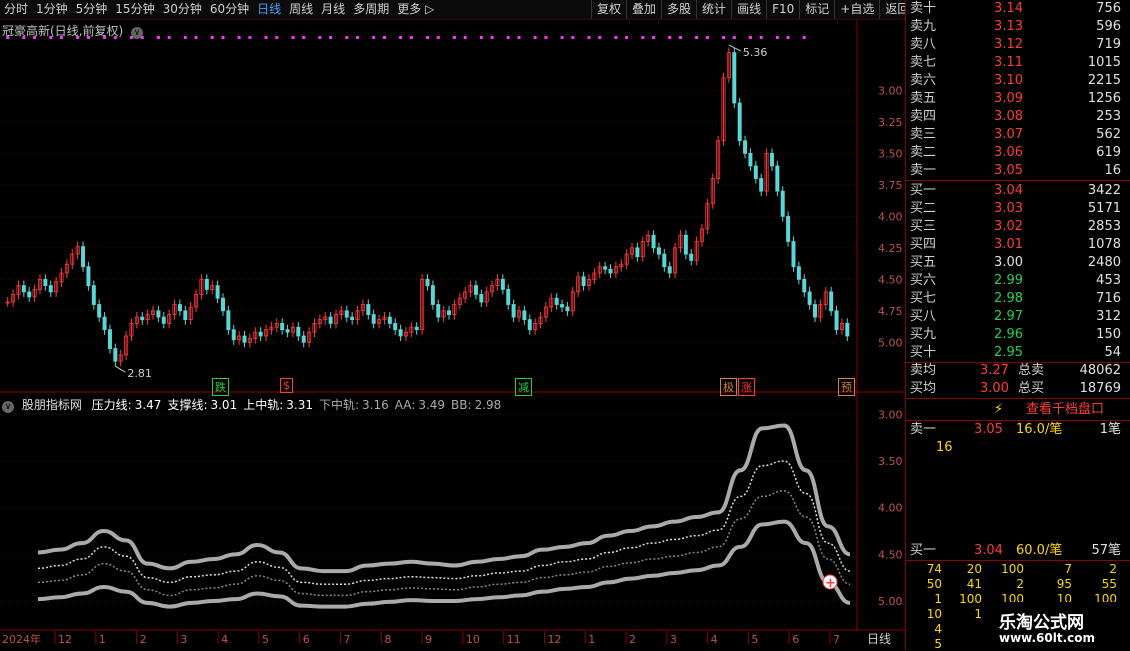 This screenshot has height=651, width=1130. I want to click on signal-badge-0: 跌, so click(220, 387).